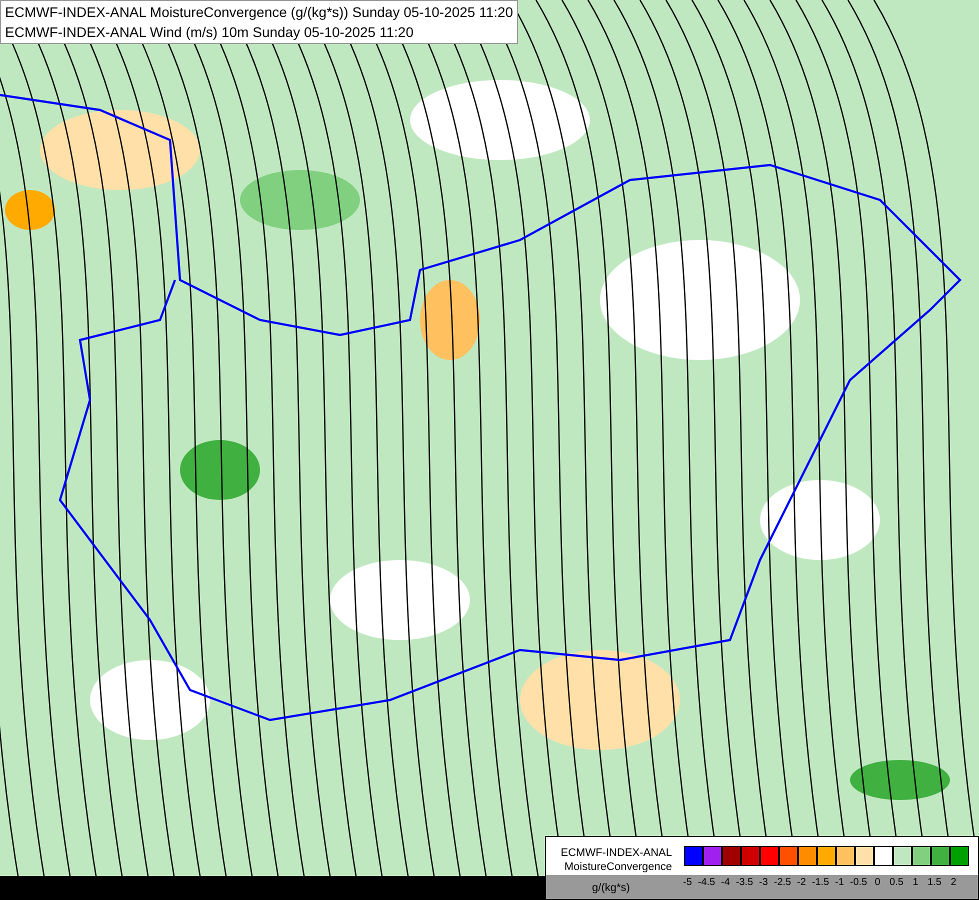 The width and height of the screenshot is (979, 900). I want to click on legend-unit: g/(kg*s), so click(611, 888).